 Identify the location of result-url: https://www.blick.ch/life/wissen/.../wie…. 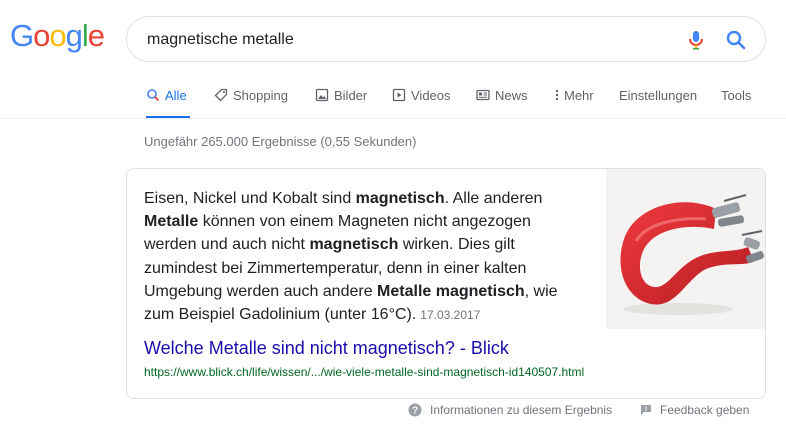
(364, 372).